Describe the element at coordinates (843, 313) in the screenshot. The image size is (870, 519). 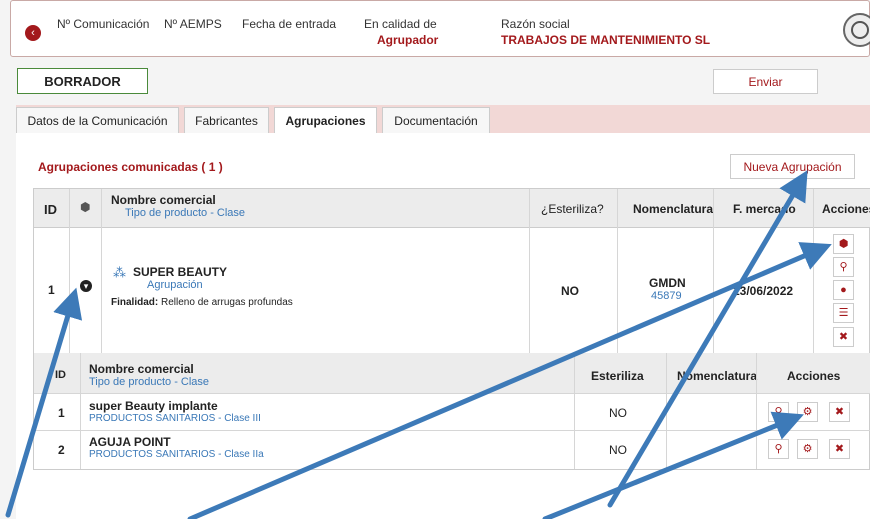
I see `list-icon: ☰` at that location.